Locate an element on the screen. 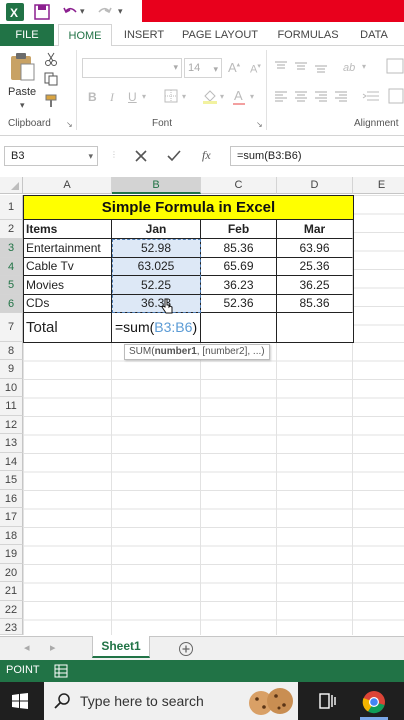 The width and height of the screenshot is (404, 720). row-header-2: 2 is located at coordinates (11, 229).